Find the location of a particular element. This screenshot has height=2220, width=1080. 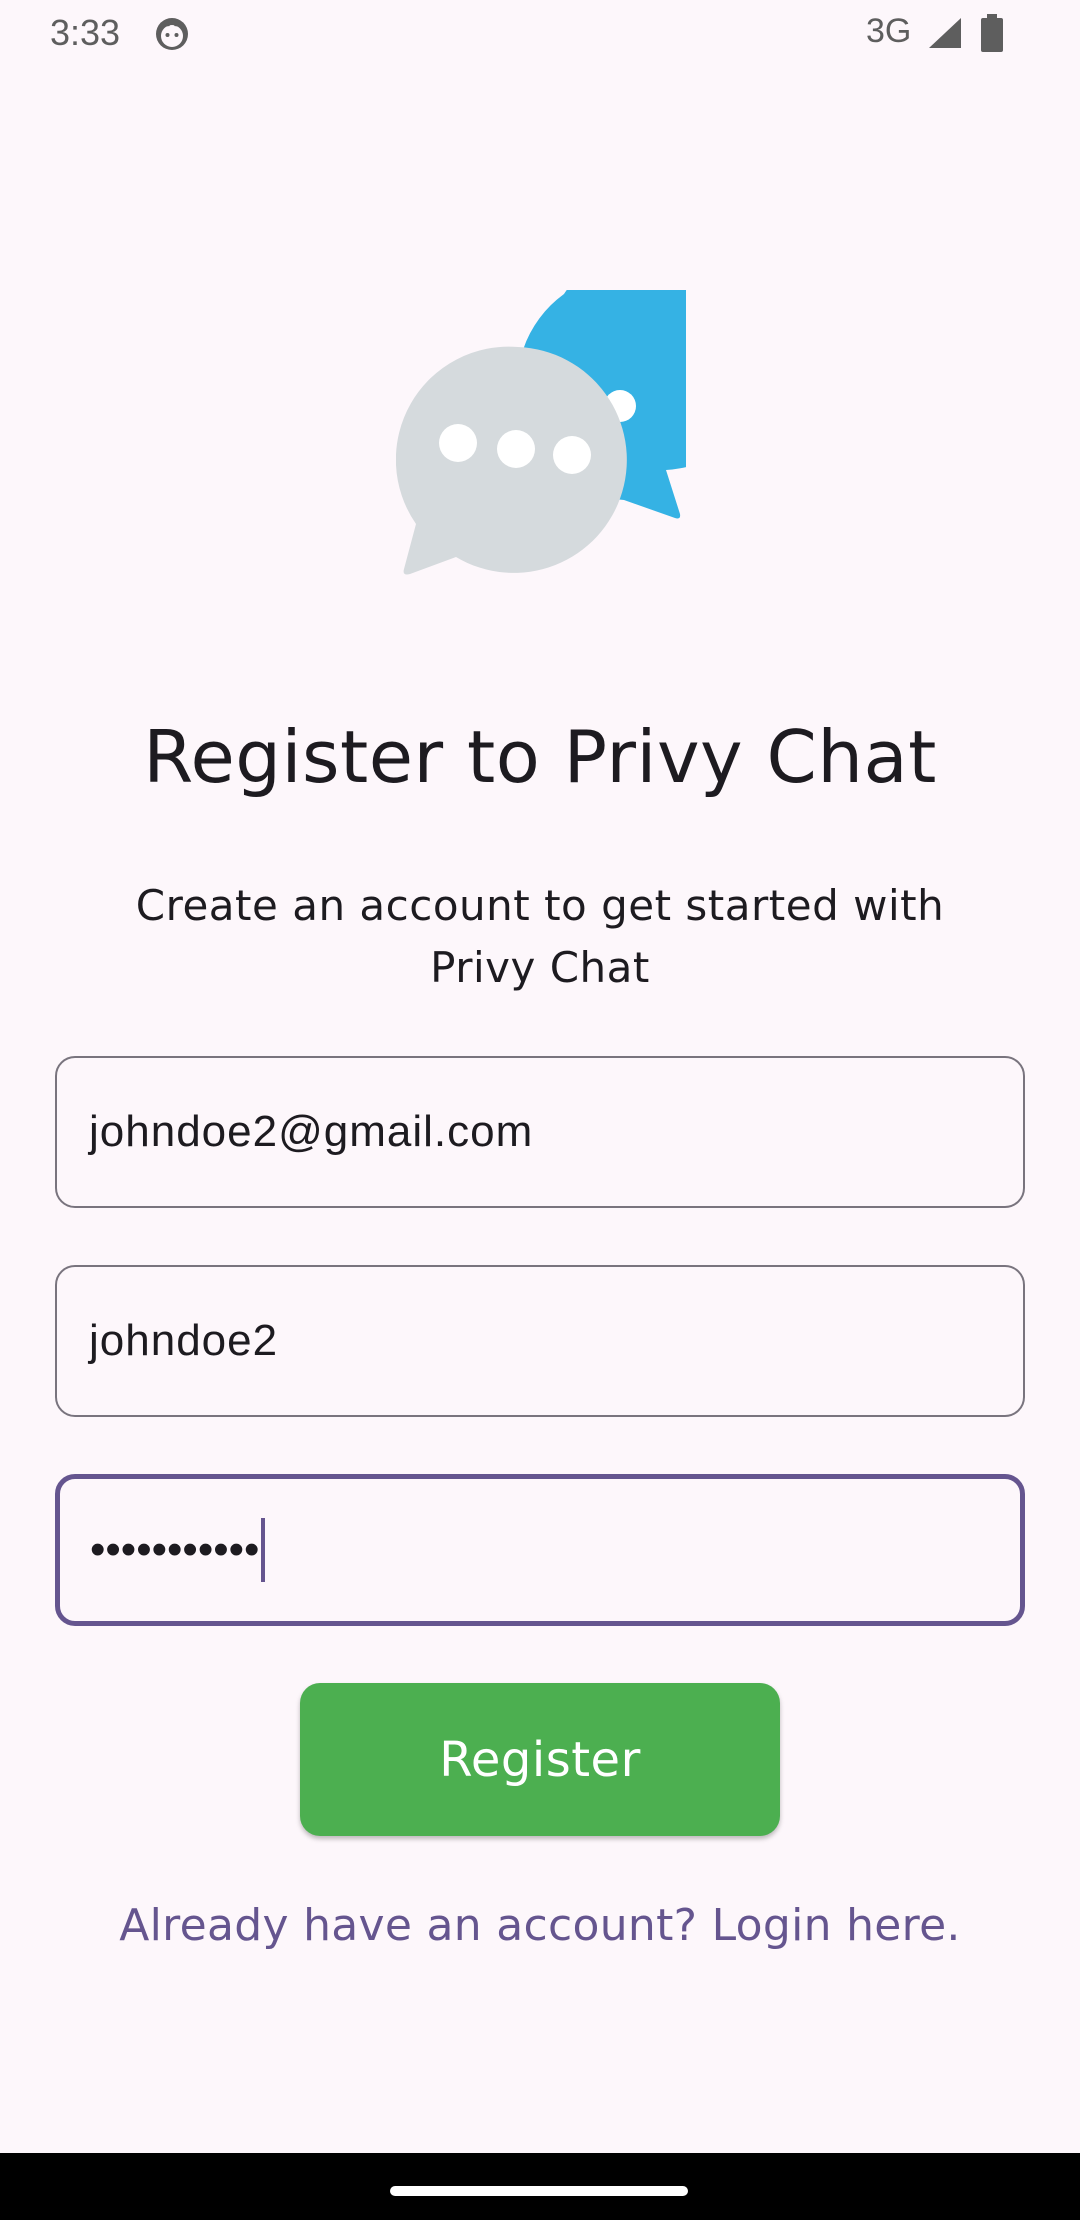

page-title: Register to Privy Chat is located at coordinates (540, 757).